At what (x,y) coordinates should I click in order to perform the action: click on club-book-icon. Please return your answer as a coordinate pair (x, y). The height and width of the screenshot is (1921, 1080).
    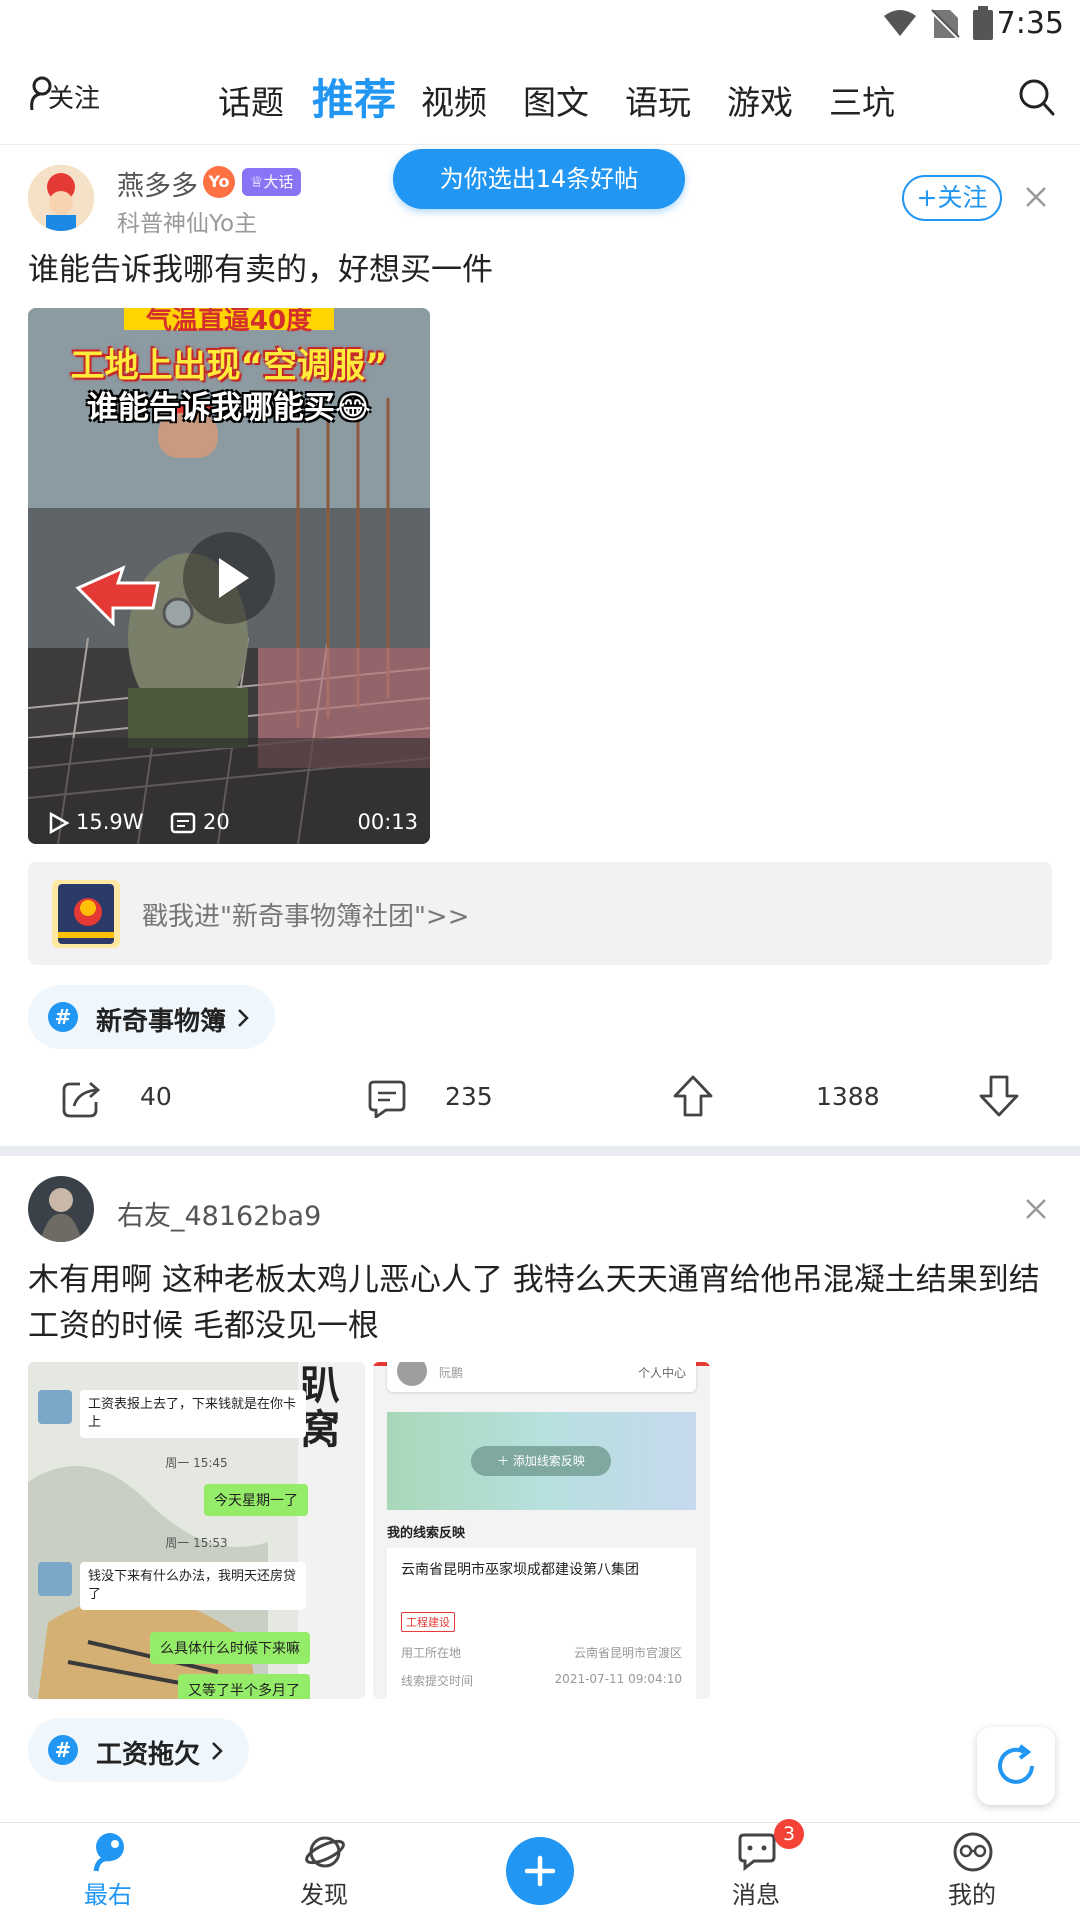
    Looking at the image, I should click on (86, 914).